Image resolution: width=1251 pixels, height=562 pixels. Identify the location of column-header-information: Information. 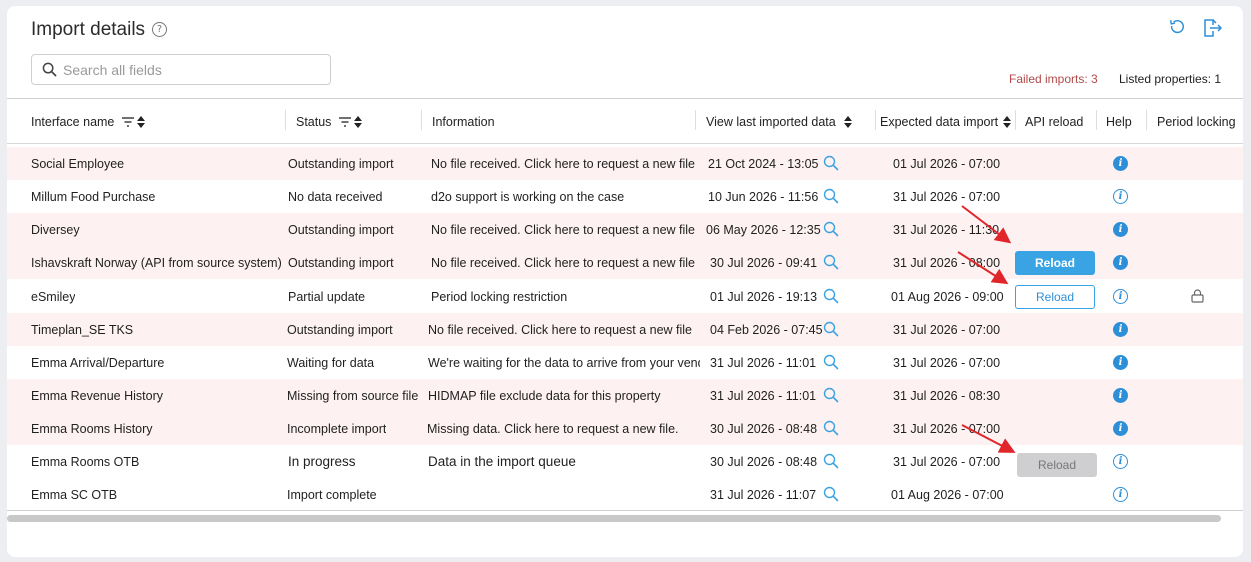
(463, 121).